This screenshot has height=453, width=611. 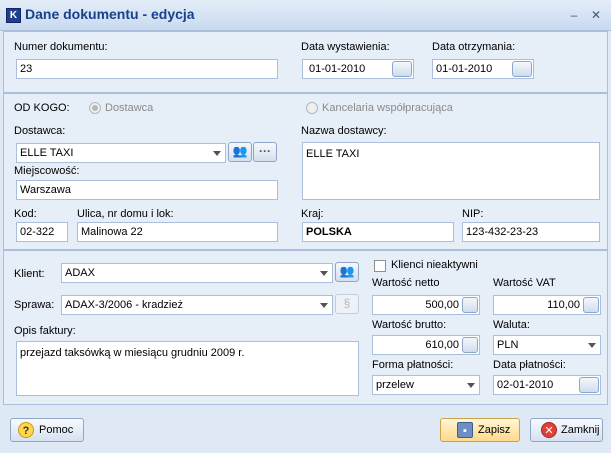 What do you see at coordinates (25, 214) in the screenshot?
I see `zip-label: Kod:` at bounding box center [25, 214].